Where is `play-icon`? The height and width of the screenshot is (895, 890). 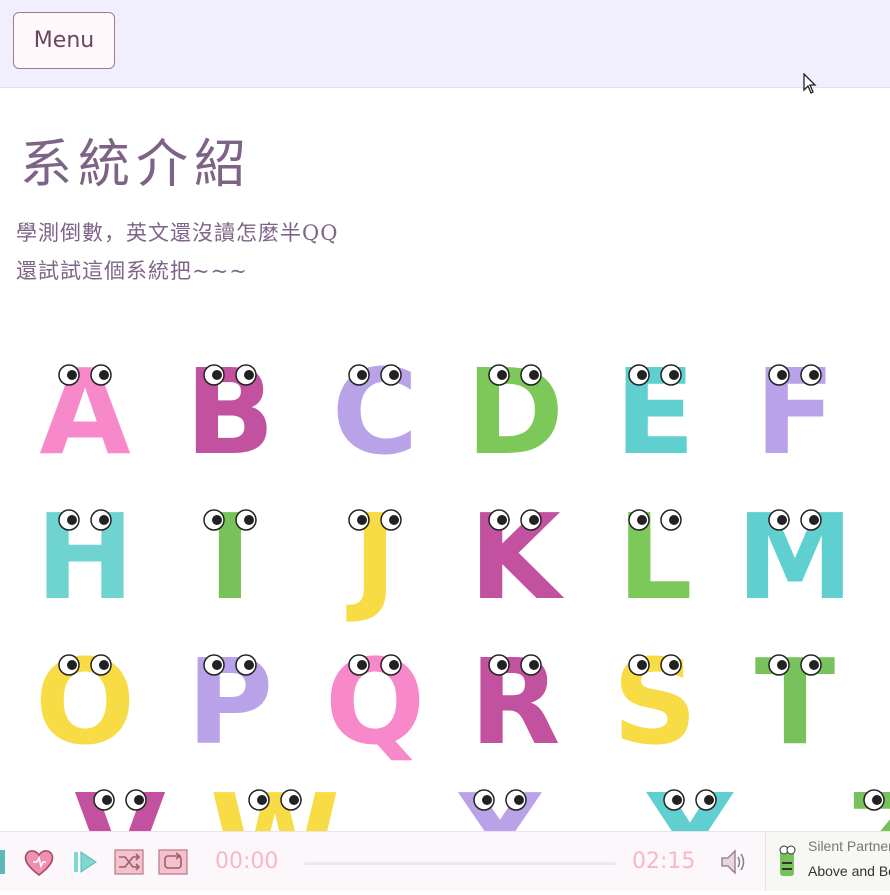 play-icon is located at coordinates (85, 862).